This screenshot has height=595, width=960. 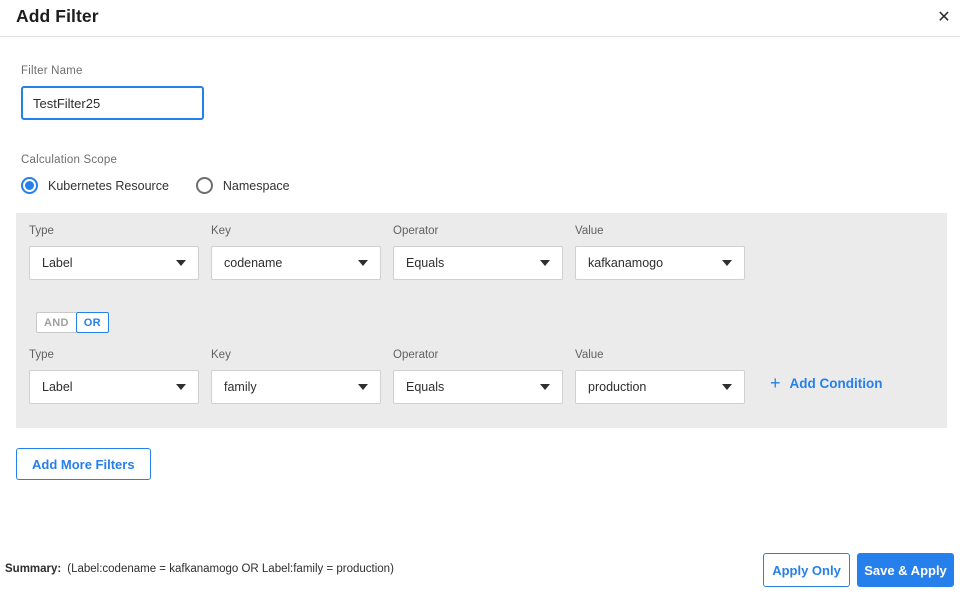 What do you see at coordinates (660, 387) in the screenshot?
I see `value-dropdown: production` at bounding box center [660, 387].